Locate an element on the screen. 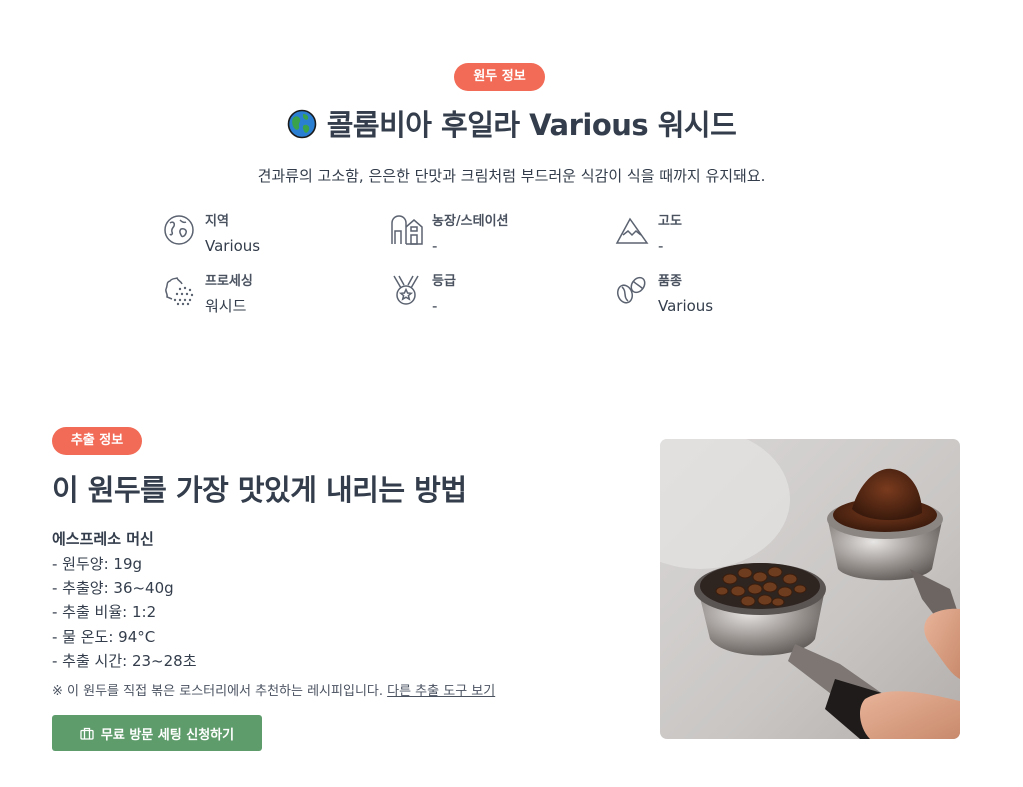 This screenshot has width=1023, height=787. spec-label: 품종 is located at coordinates (670, 281).